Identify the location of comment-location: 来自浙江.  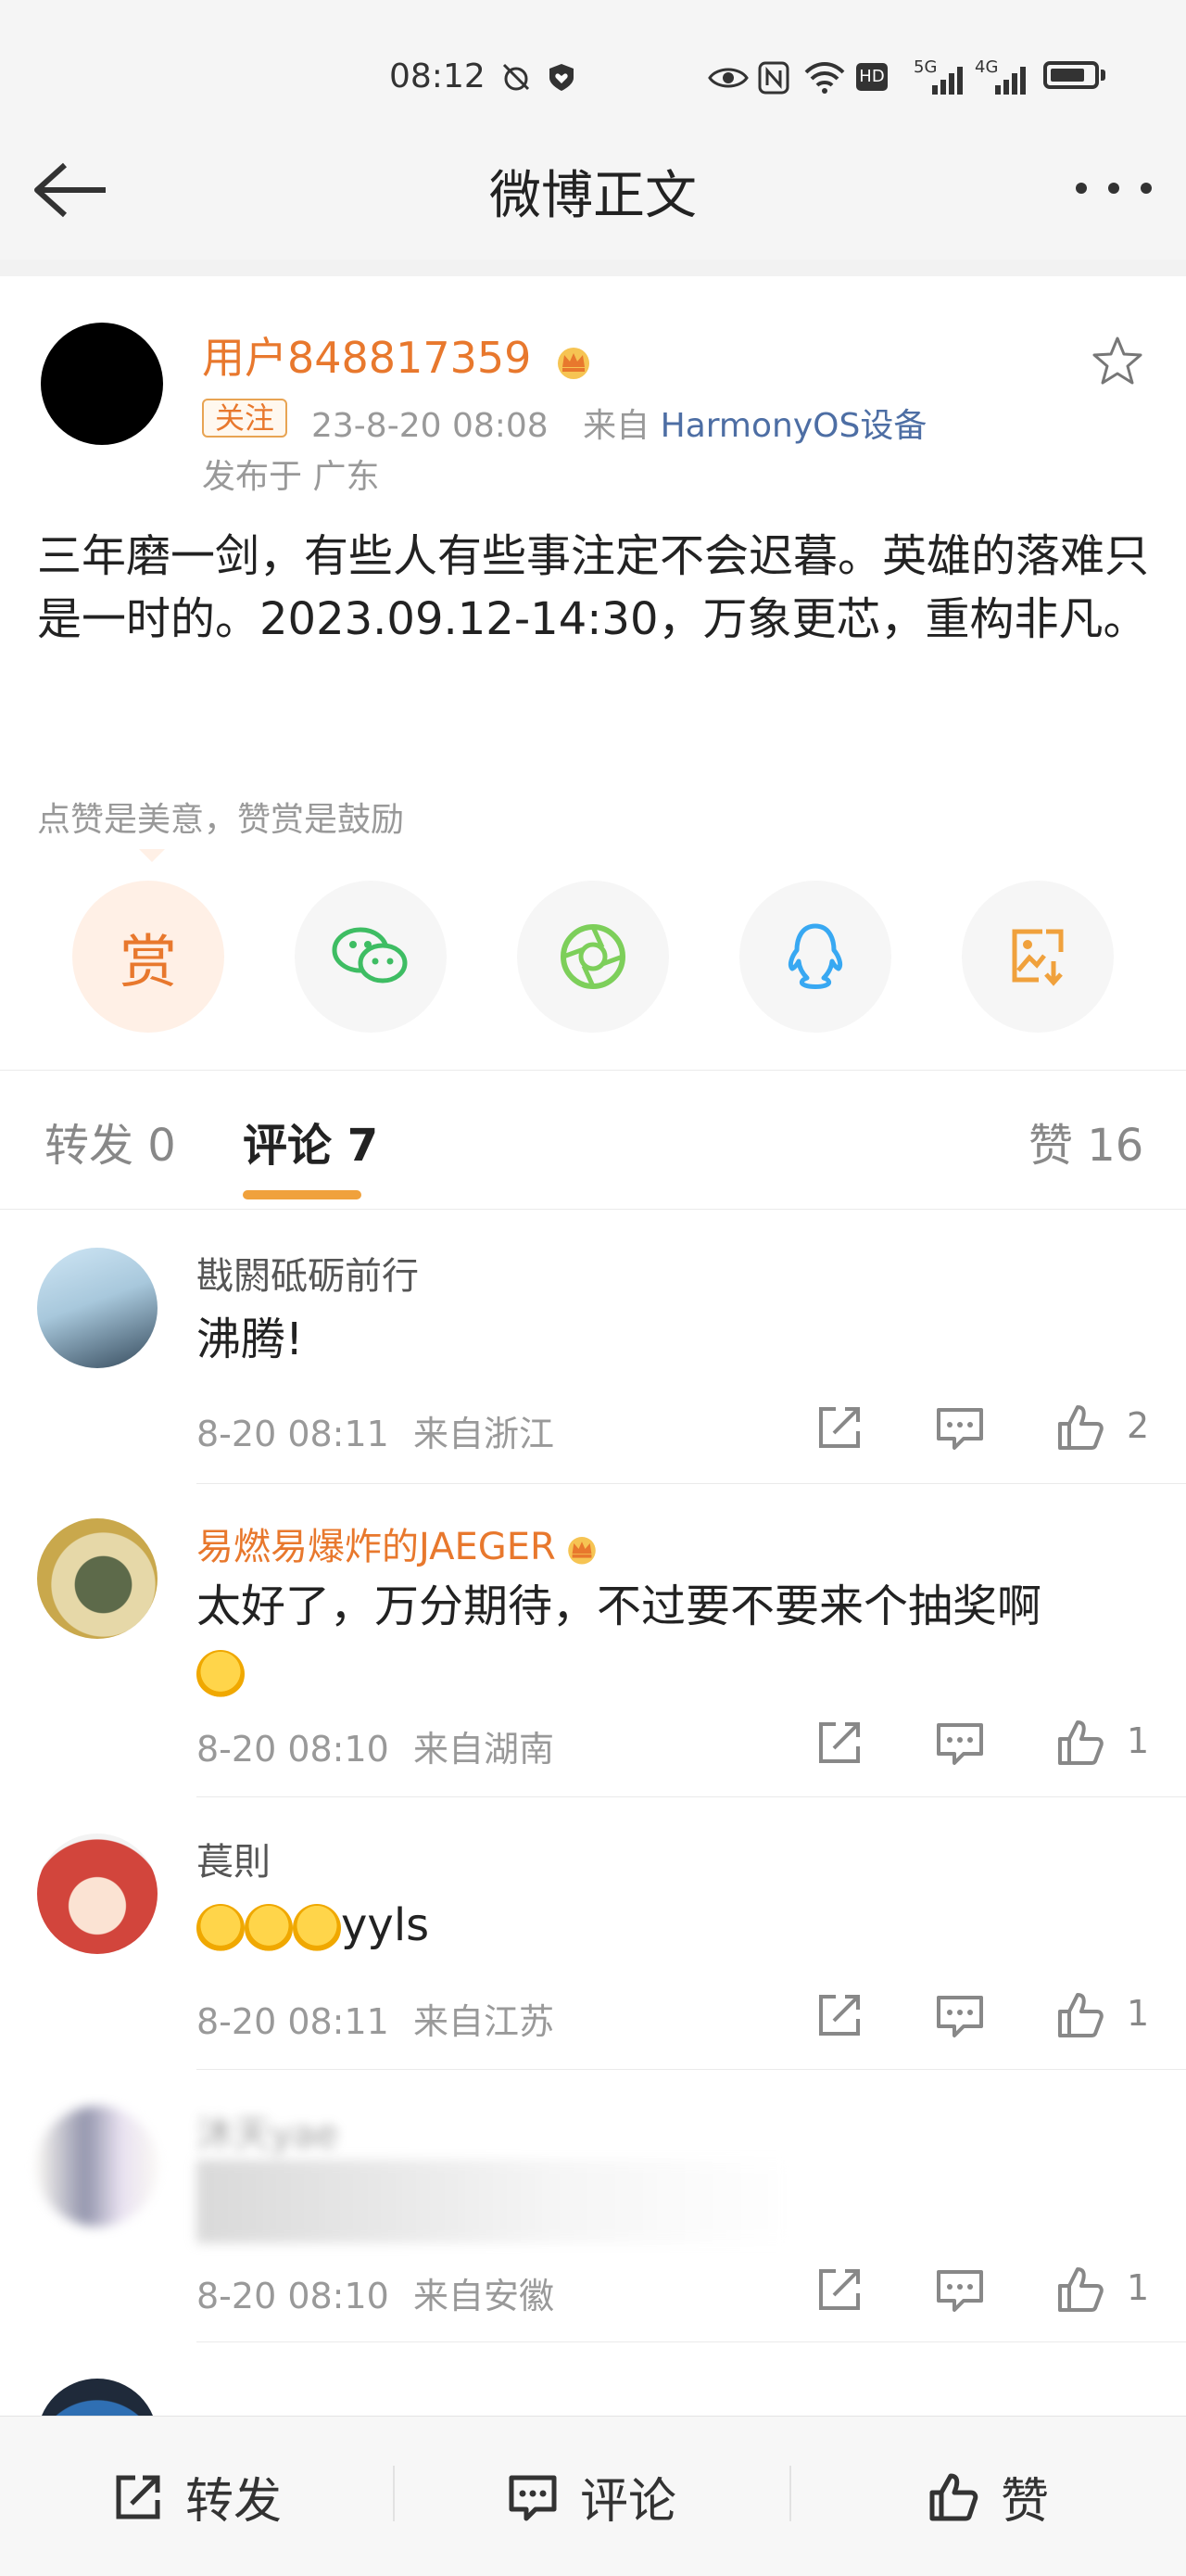
(483, 1434).